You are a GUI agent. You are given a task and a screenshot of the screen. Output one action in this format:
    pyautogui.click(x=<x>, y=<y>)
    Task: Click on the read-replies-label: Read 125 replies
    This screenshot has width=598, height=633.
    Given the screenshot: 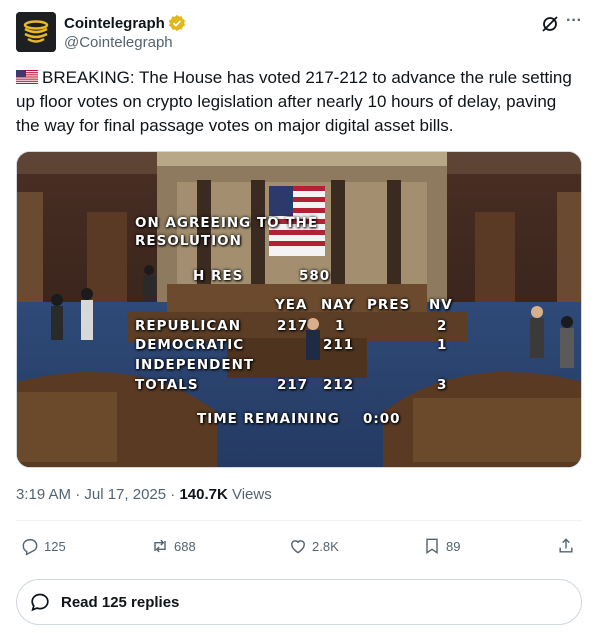 What is the action you would take?
    pyautogui.click(x=120, y=602)
    